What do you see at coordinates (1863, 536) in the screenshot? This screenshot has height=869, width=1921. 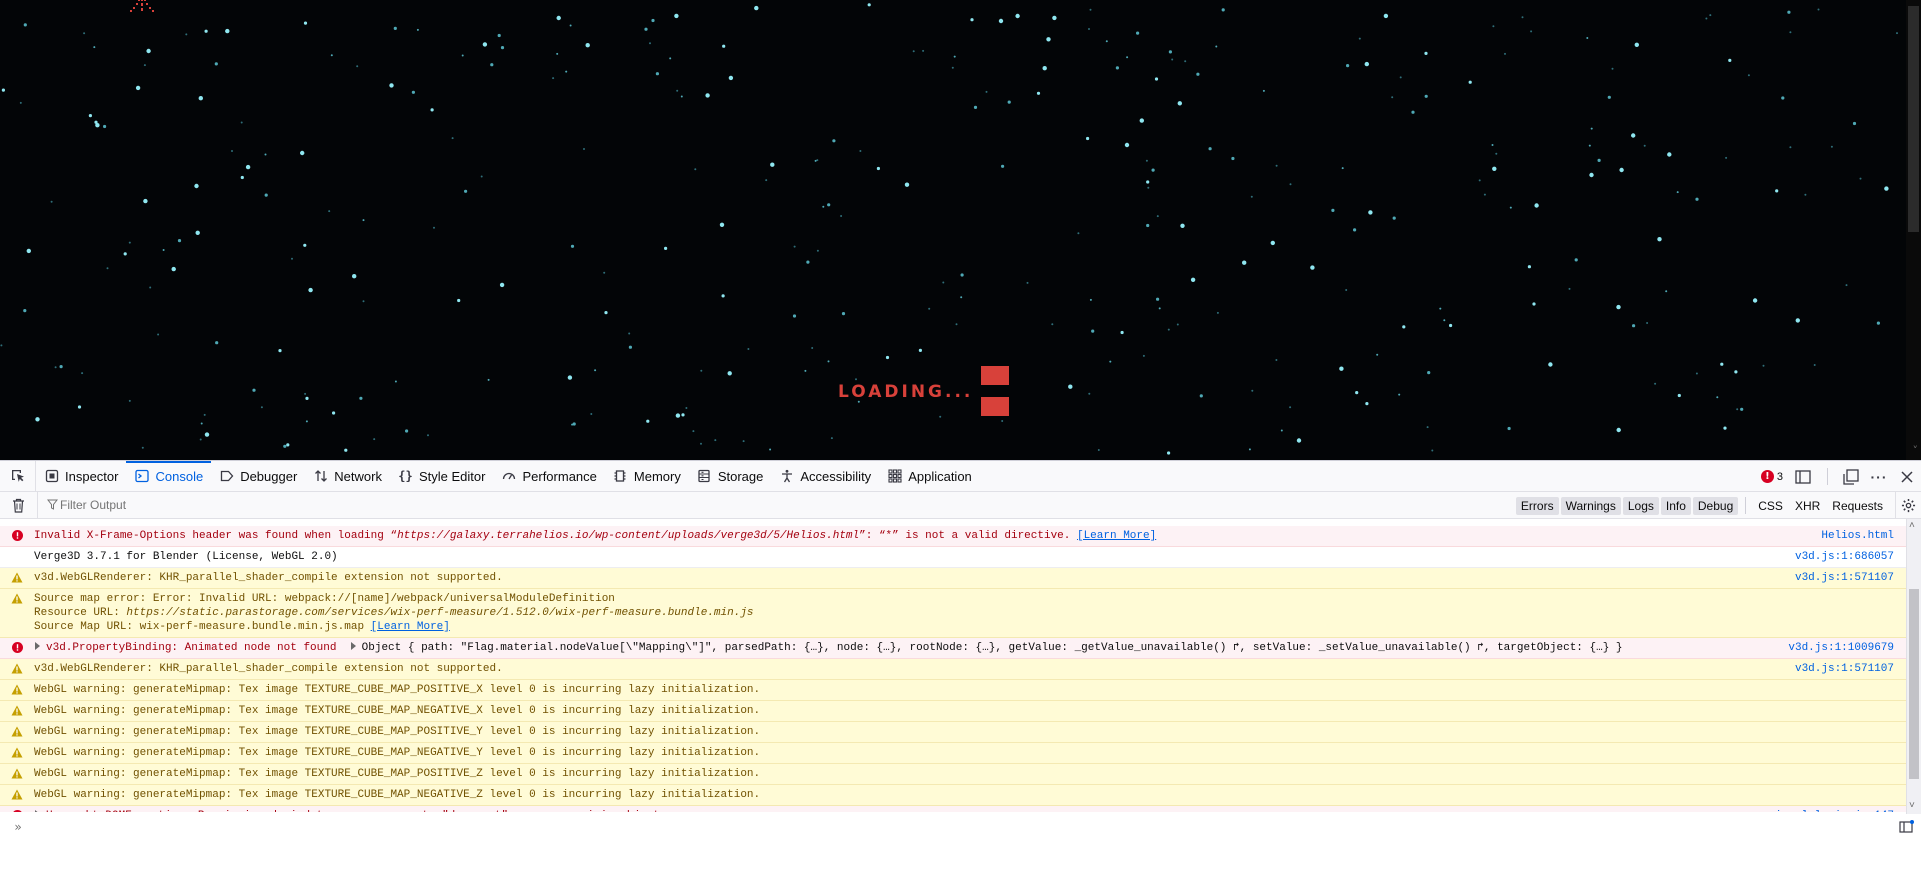 I see `source-location-link: Helios.html` at bounding box center [1863, 536].